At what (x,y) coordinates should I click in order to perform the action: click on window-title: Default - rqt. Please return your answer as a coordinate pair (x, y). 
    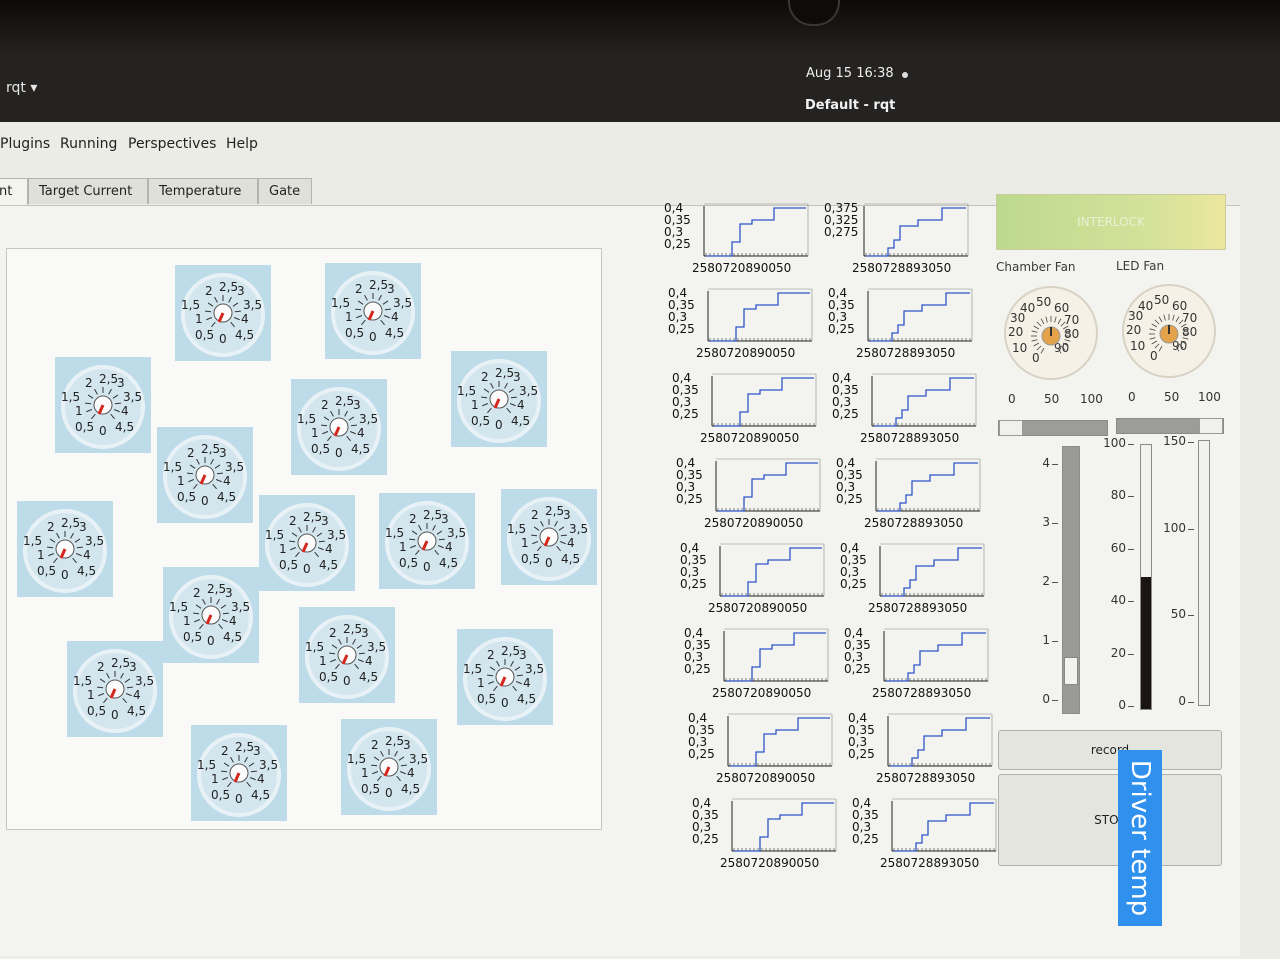
    Looking at the image, I should click on (850, 105).